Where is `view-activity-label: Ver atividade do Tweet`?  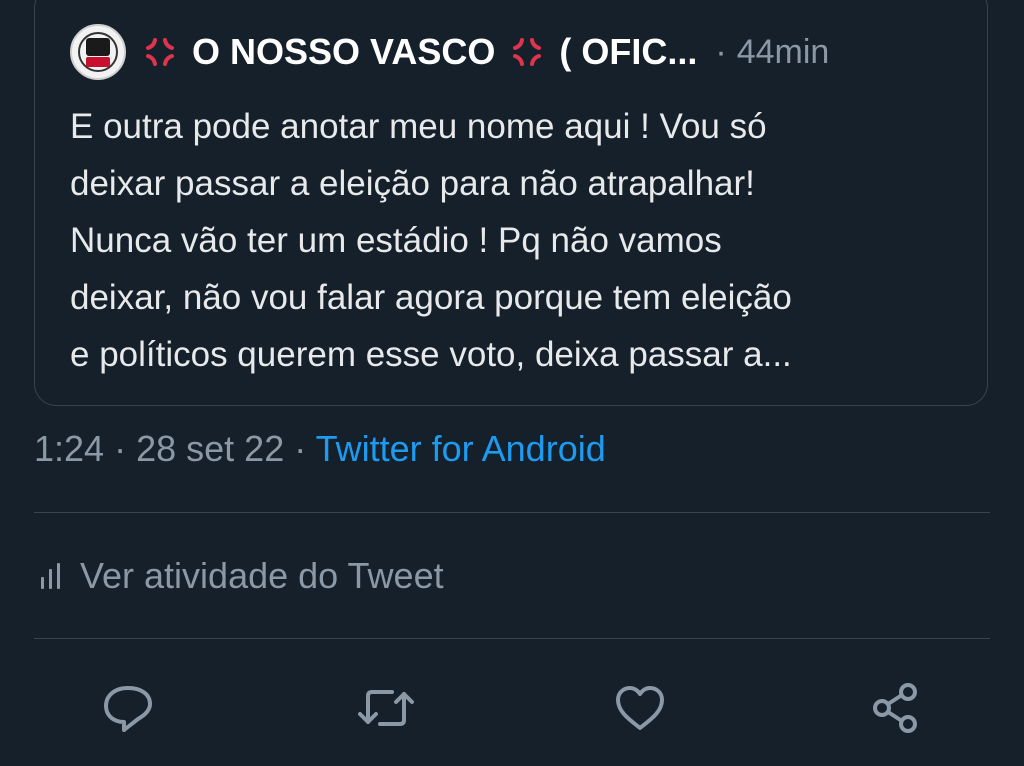 view-activity-label: Ver atividade do Tweet is located at coordinates (262, 575).